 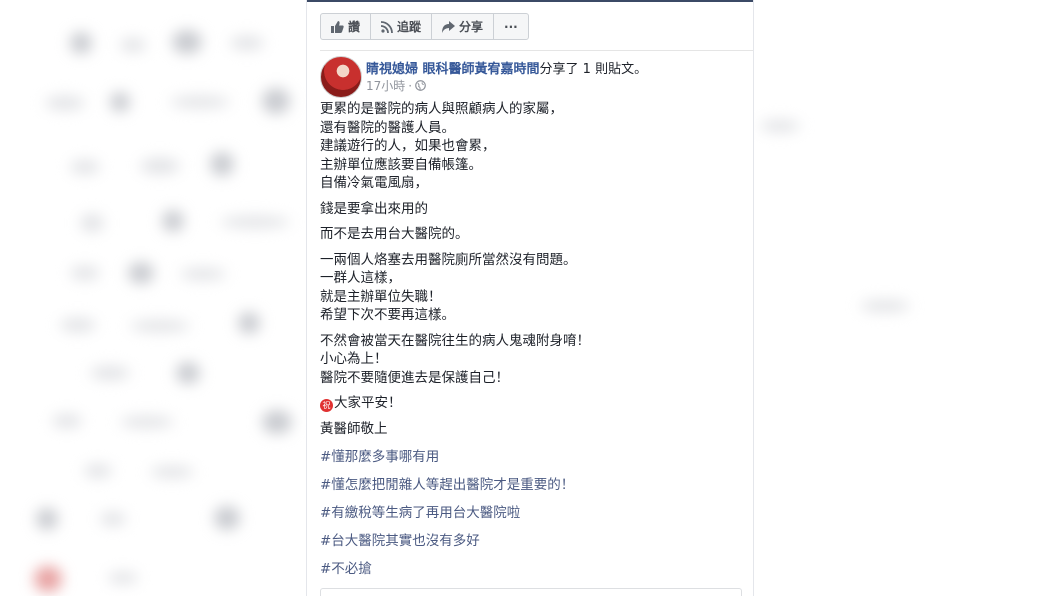 I want to click on share-arrow-icon, so click(x=449, y=26).